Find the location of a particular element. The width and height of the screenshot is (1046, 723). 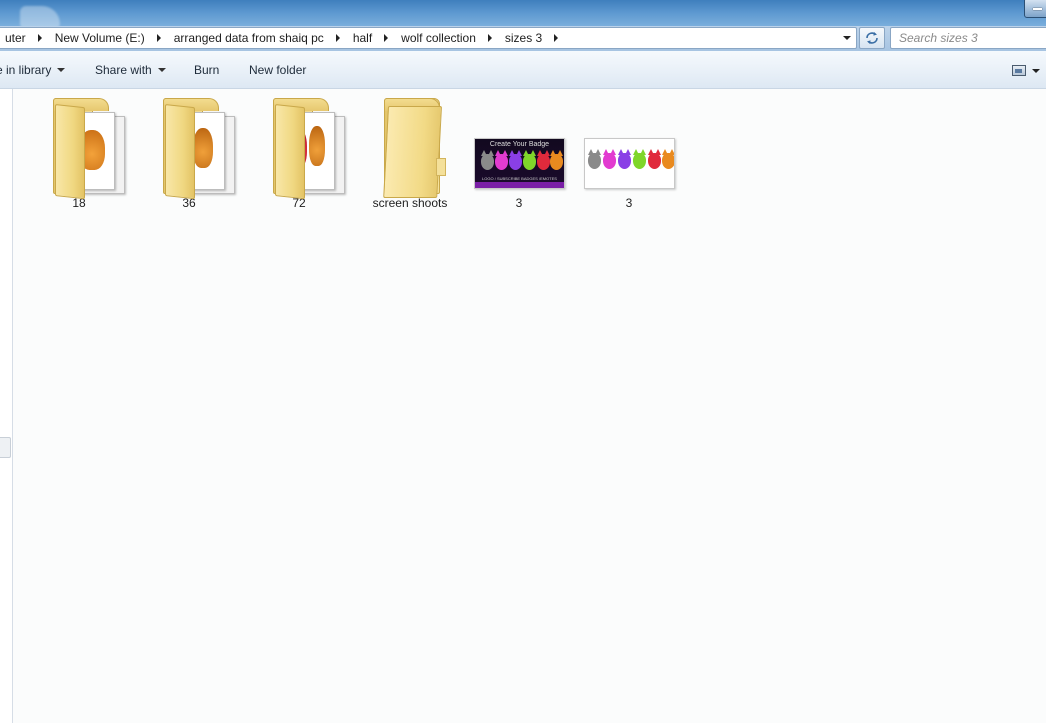

command-bar: e in library Share with Burn New folder is located at coordinates (523, 70).